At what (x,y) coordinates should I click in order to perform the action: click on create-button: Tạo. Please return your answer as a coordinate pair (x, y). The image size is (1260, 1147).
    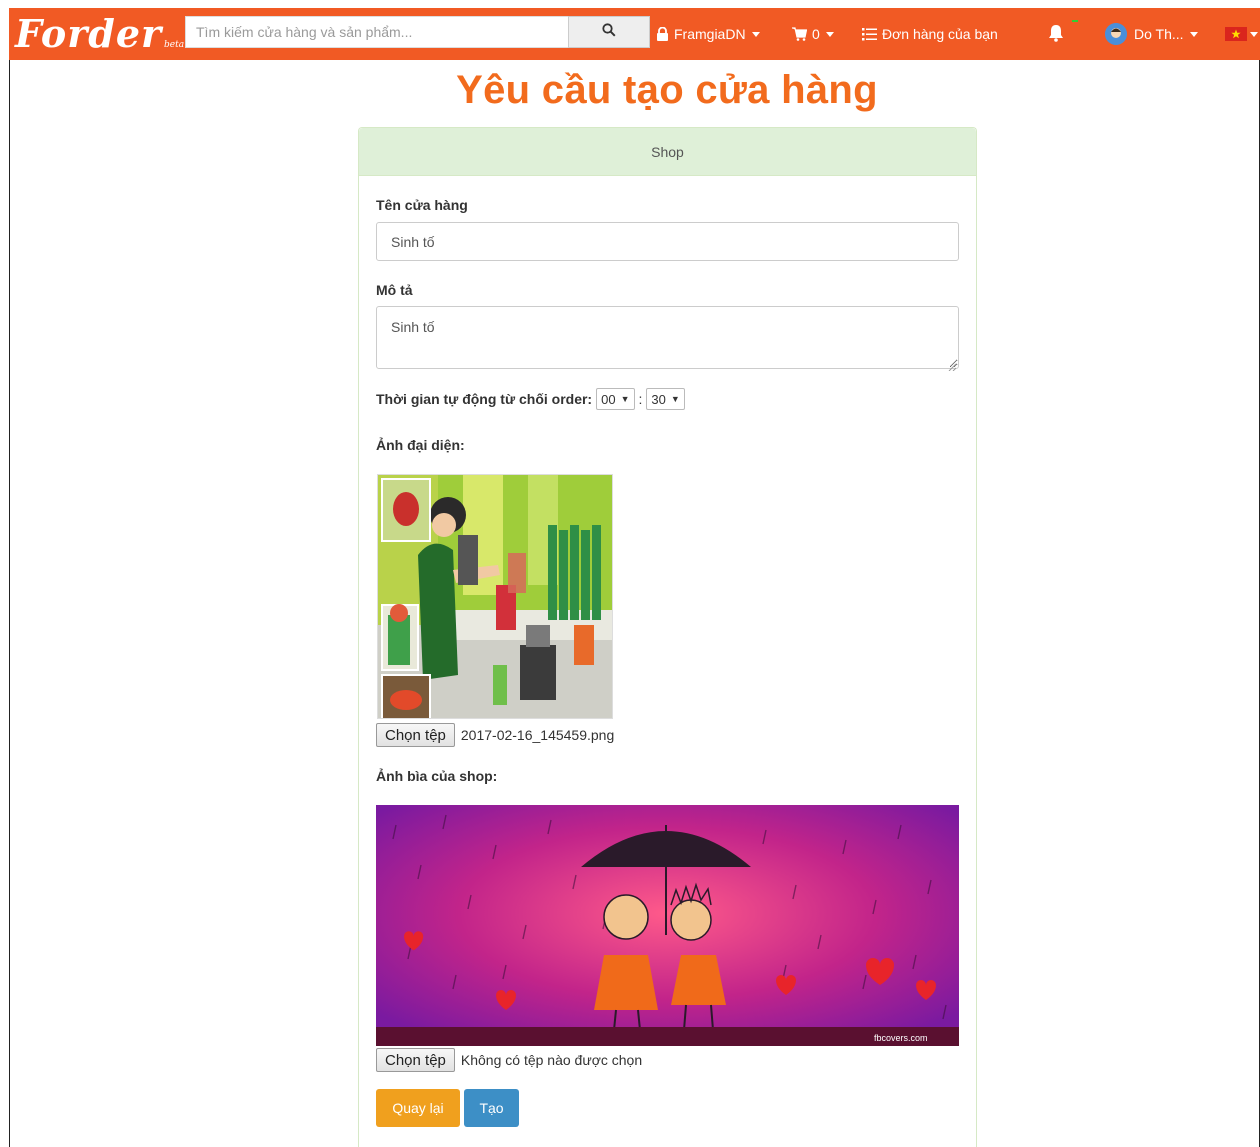
    Looking at the image, I should click on (491, 1108).